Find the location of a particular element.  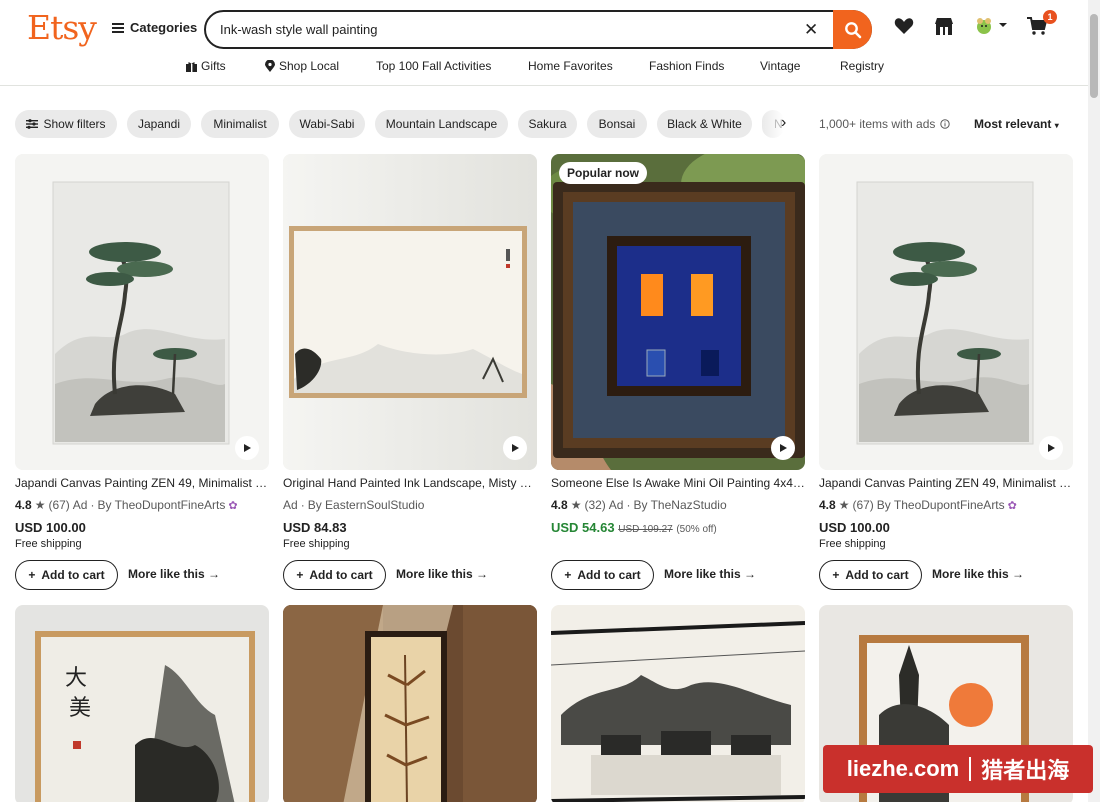

search-bar: Ink-wash style wall painting ✕ is located at coordinates (538, 29).